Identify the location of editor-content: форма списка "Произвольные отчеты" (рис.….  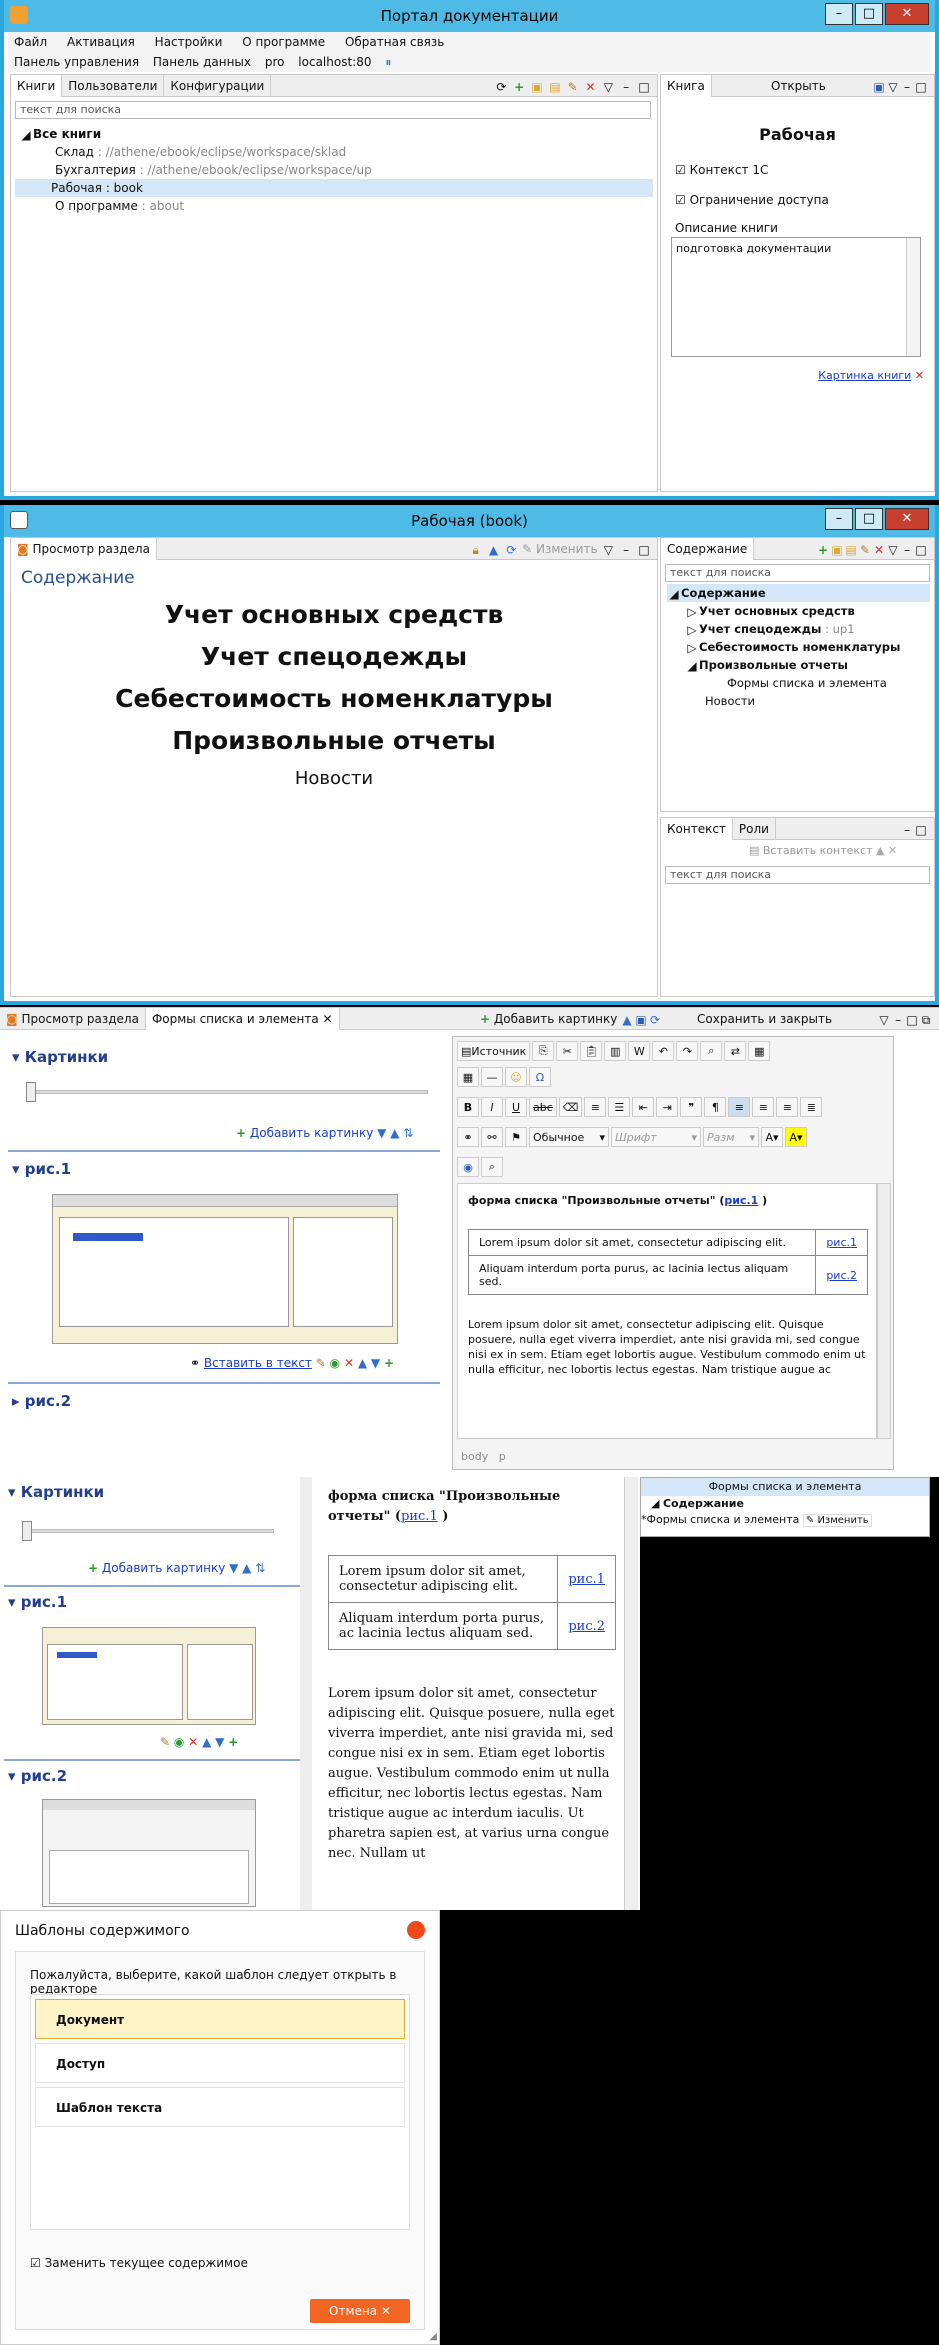
(667, 1311).